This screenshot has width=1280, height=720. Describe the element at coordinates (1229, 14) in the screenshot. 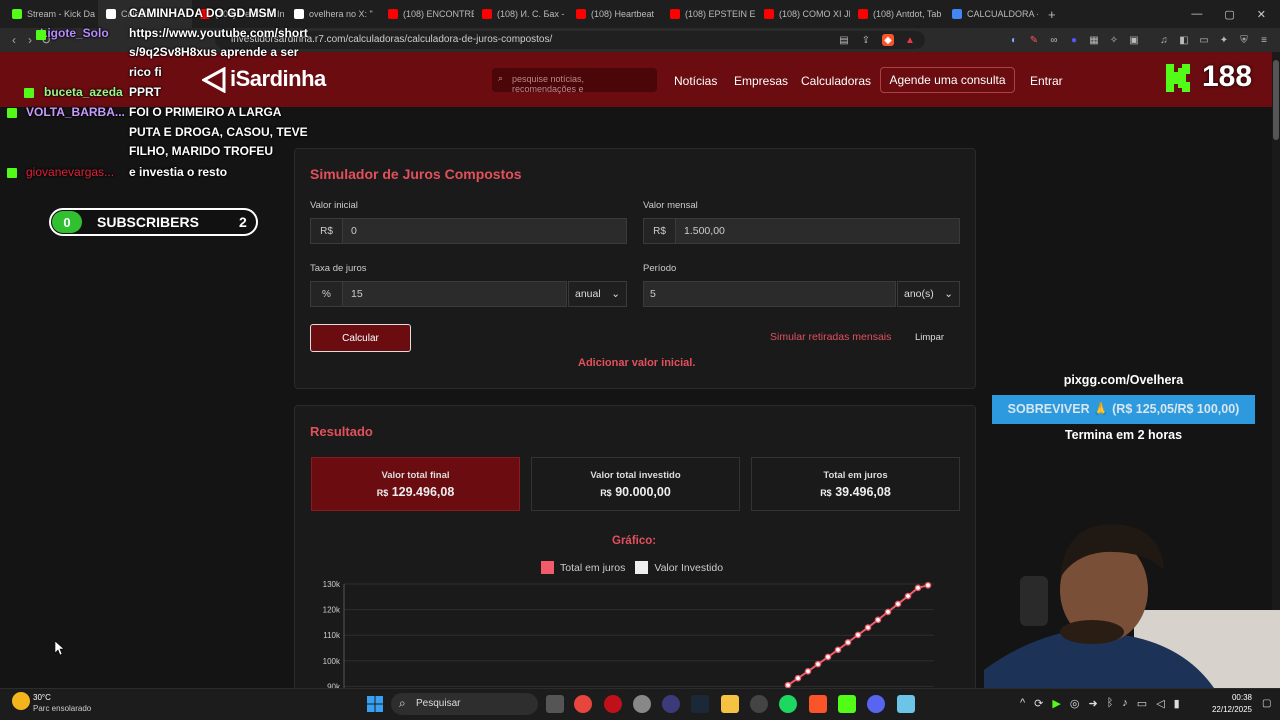

I see `maximize-button: ▢` at that location.